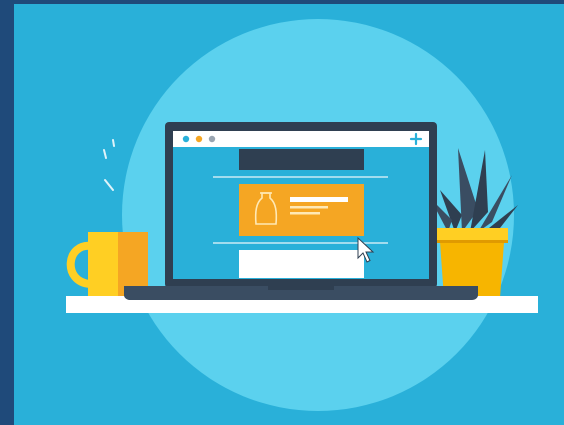  Describe the element at coordinates (319, 199) in the screenshot. I see `card-title-line` at that location.